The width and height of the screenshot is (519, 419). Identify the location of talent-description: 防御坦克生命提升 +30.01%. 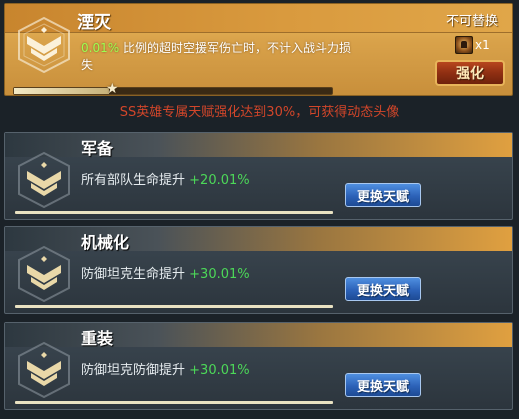
(165, 272).